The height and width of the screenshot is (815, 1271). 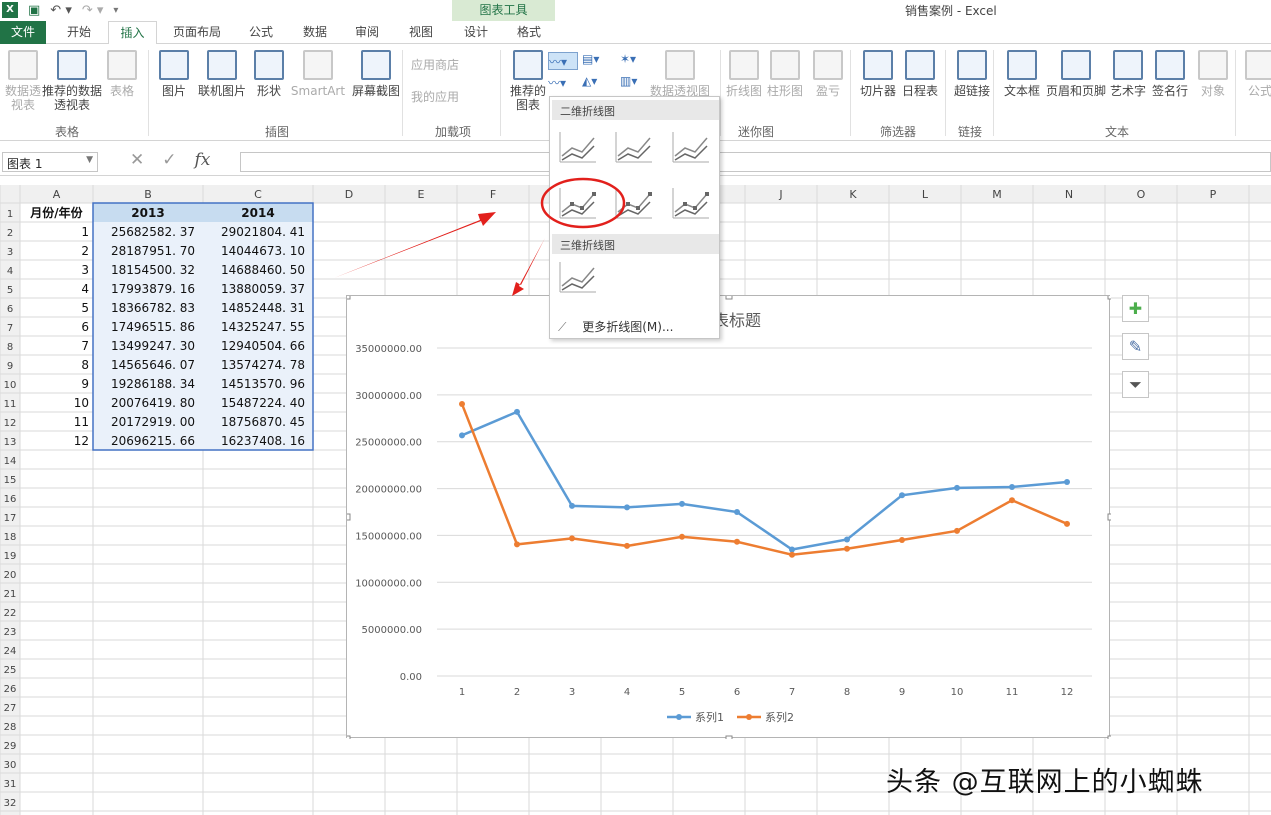 I want to click on ribbon-button-18: 文本框, so click(x=1022, y=74).